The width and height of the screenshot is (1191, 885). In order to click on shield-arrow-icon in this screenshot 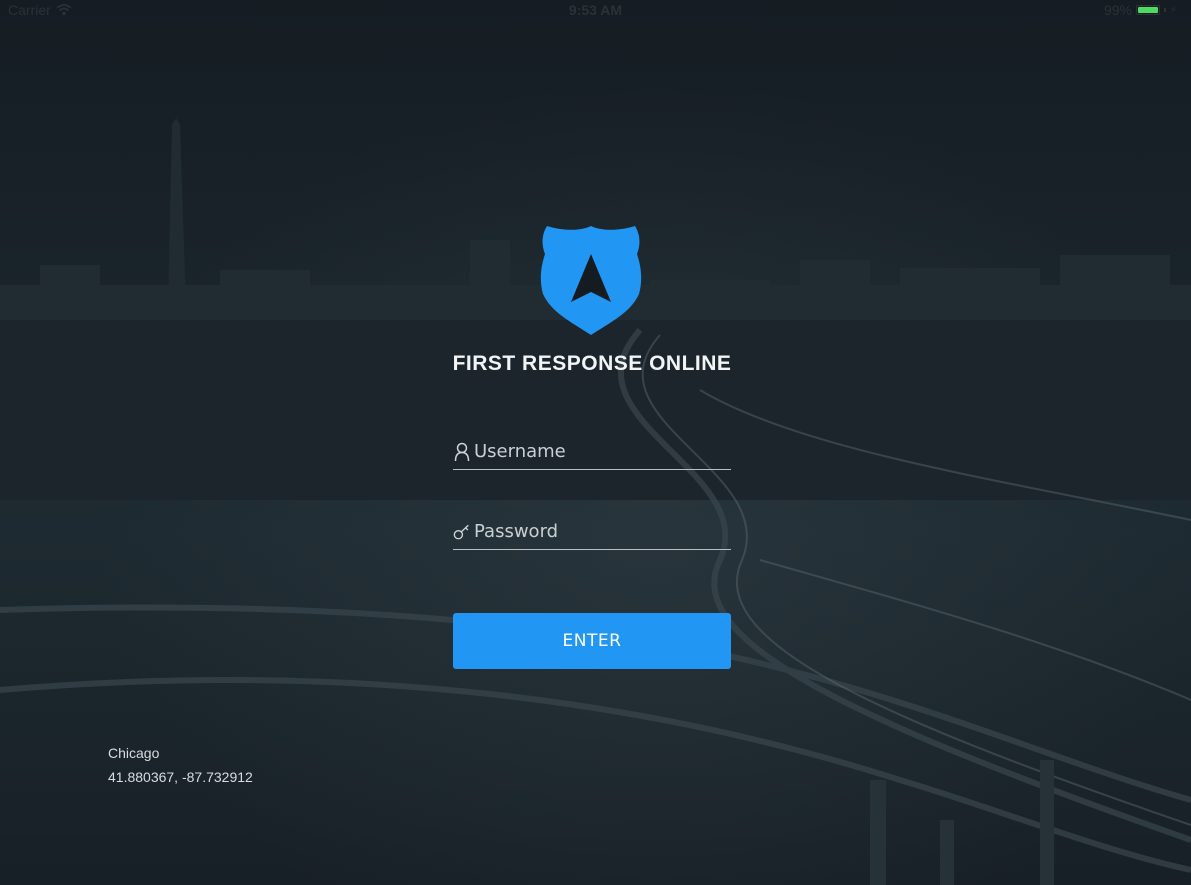, I will do `click(591, 280)`.